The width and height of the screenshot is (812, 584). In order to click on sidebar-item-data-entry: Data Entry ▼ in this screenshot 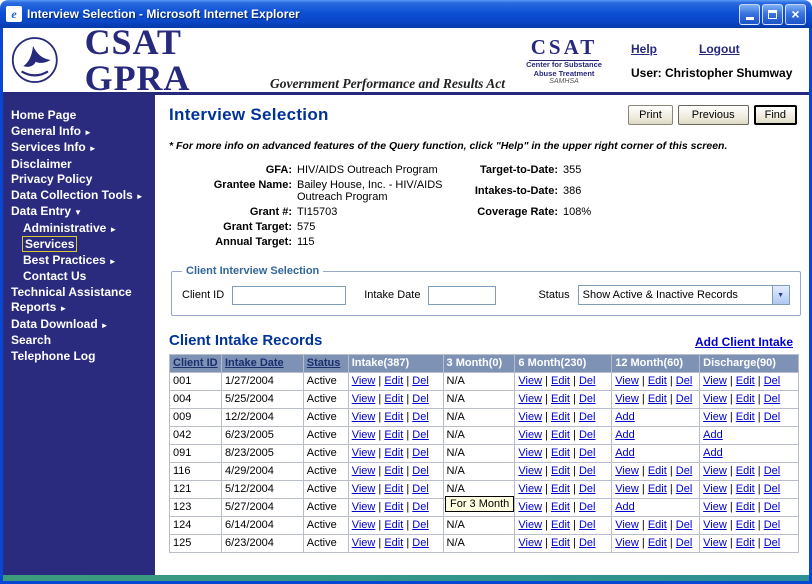, I will do `click(79, 212)`.